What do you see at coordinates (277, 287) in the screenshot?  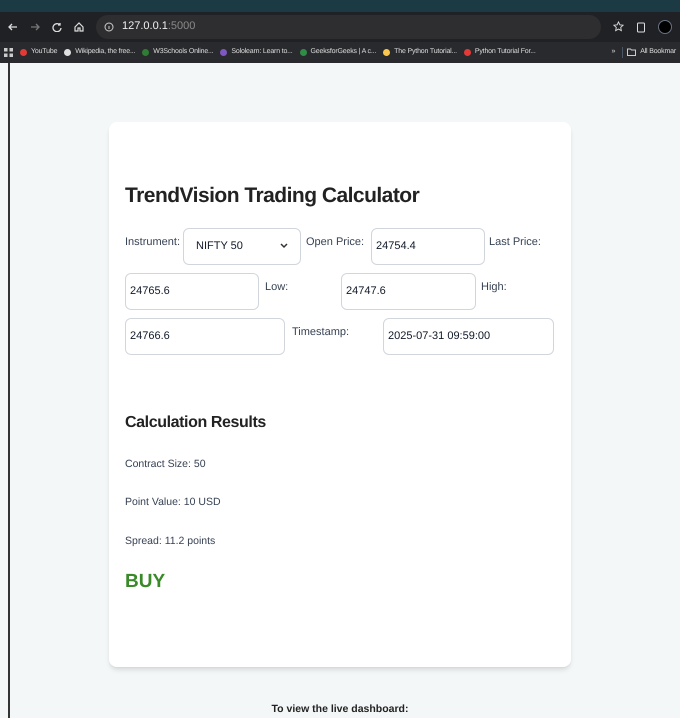 I see `field-label: Low:` at bounding box center [277, 287].